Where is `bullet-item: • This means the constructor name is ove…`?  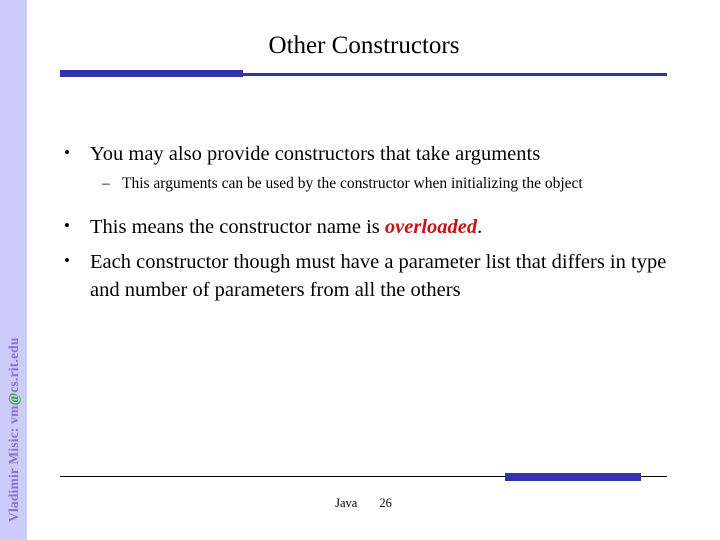
bullet-item: • This means the constructor name is ove… is located at coordinates (366, 227).